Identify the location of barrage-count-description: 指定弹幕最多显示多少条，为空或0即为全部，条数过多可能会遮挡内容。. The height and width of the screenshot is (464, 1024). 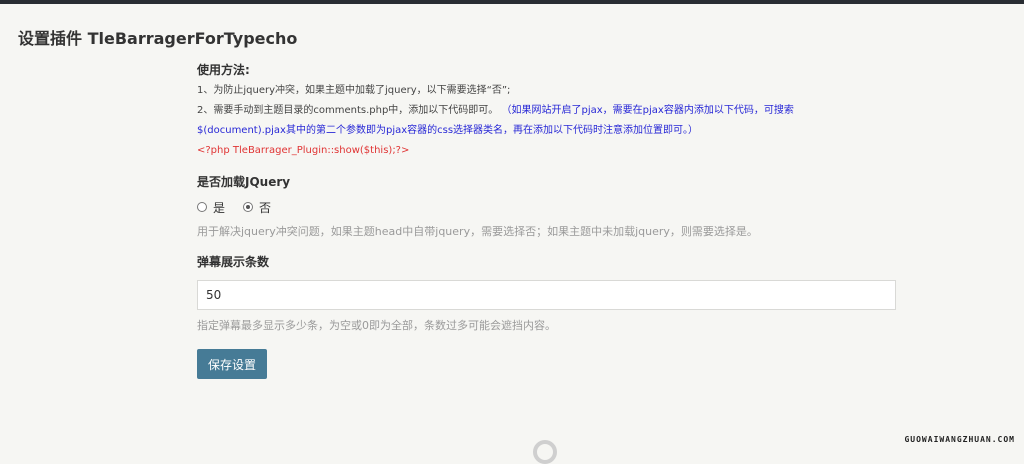
(376, 325).